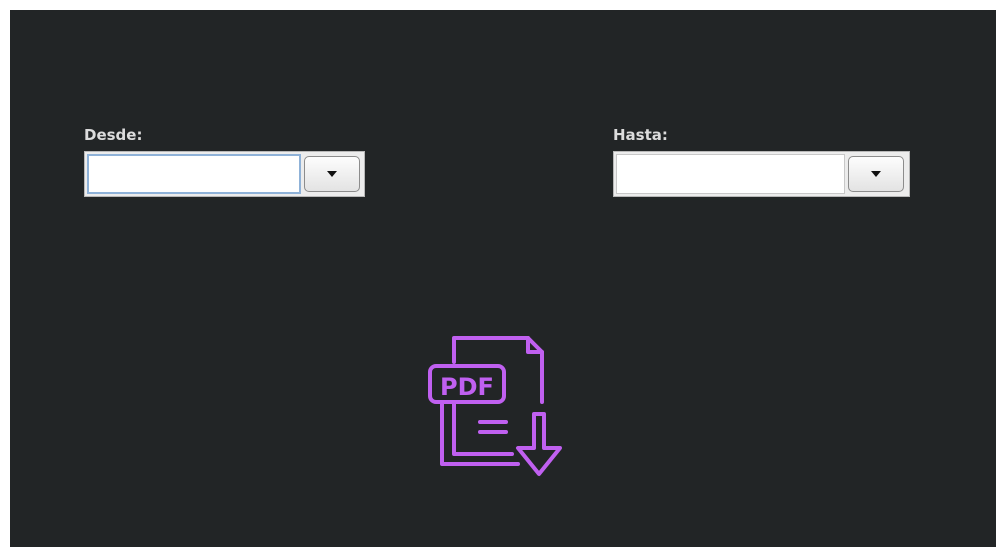 The width and height of the screenshot is (1005, 547). I want to click on from-date-label: Desde:, so click(113, 135).